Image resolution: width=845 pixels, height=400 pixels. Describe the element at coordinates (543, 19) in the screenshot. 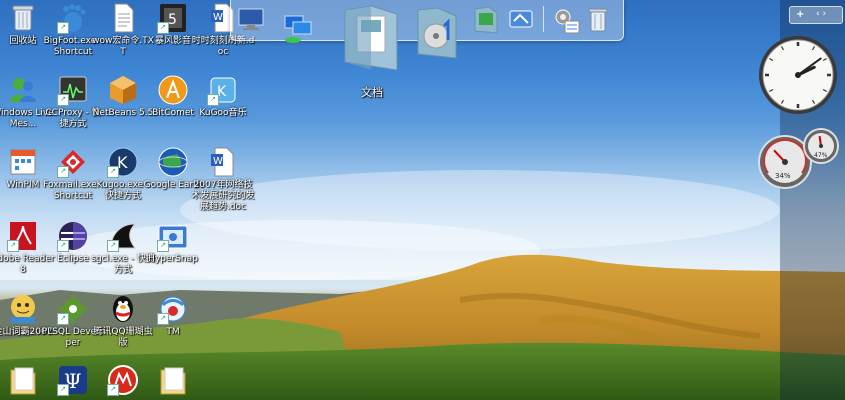

I see `toolbar-separator` at that location.